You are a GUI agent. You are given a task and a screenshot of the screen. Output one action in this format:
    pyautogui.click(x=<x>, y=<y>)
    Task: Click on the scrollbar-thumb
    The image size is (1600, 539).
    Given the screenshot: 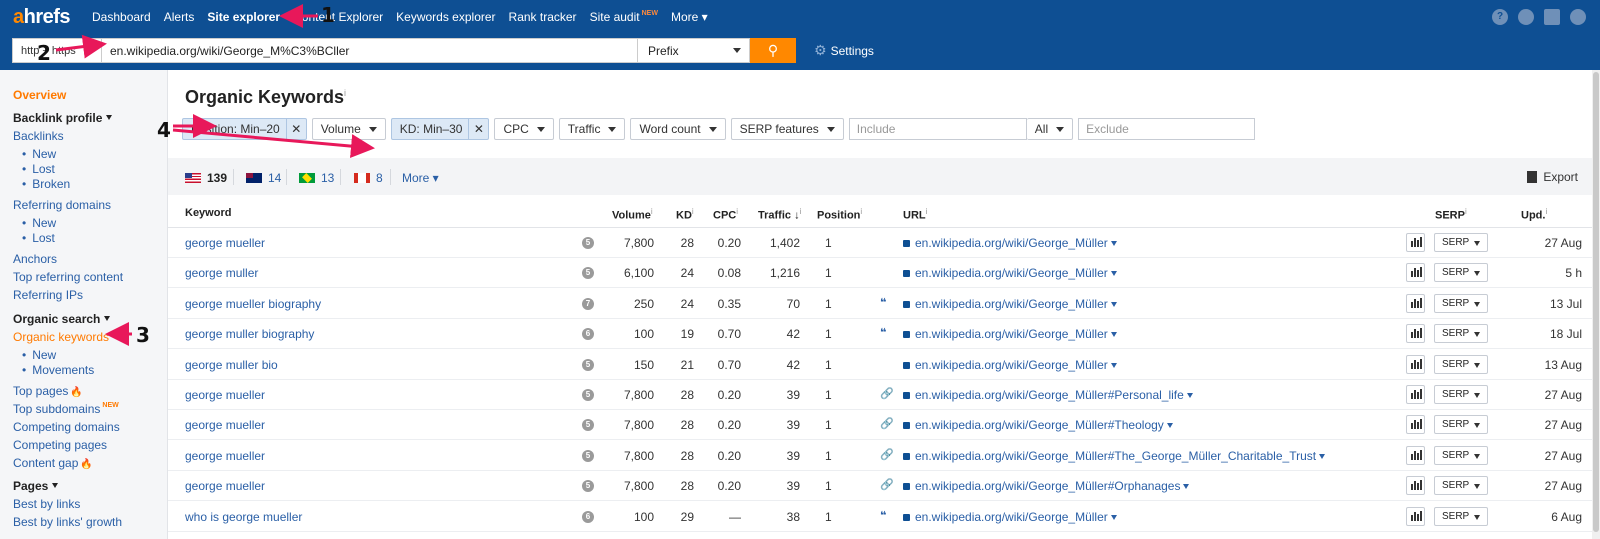 What is the action you would take?
    pyautogui.click(x=1596, y=302)
    